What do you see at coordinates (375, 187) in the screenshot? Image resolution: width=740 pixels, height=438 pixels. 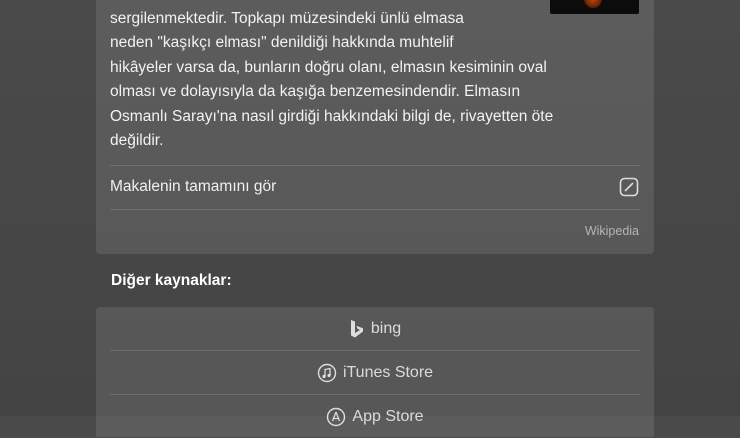 I see `see-full-article-link: Makalenin tamamını gör` at bounding box center [375, 187].